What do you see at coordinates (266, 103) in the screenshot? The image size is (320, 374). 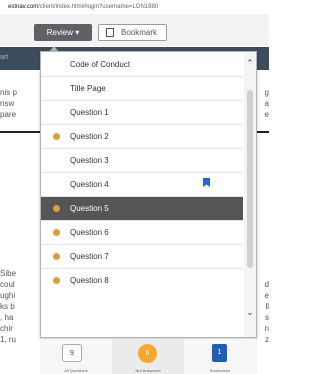 I see `passage-line-end: a` at bounding box center [266, 103].